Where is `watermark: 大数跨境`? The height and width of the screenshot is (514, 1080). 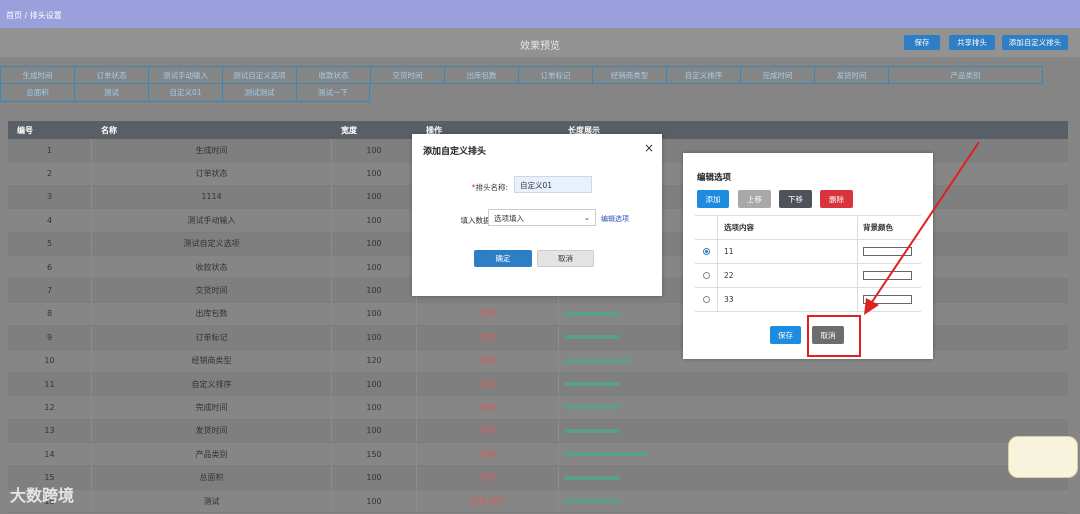
watermark: 大数跨境 is located at coordinates (42, 495).